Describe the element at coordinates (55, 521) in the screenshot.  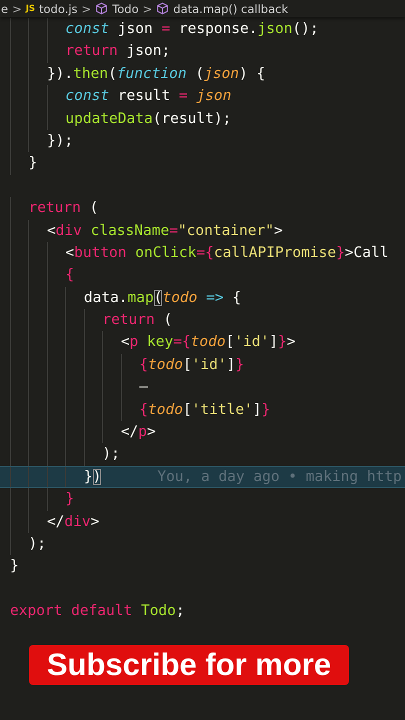
I see `code-line: </div>` at that location.